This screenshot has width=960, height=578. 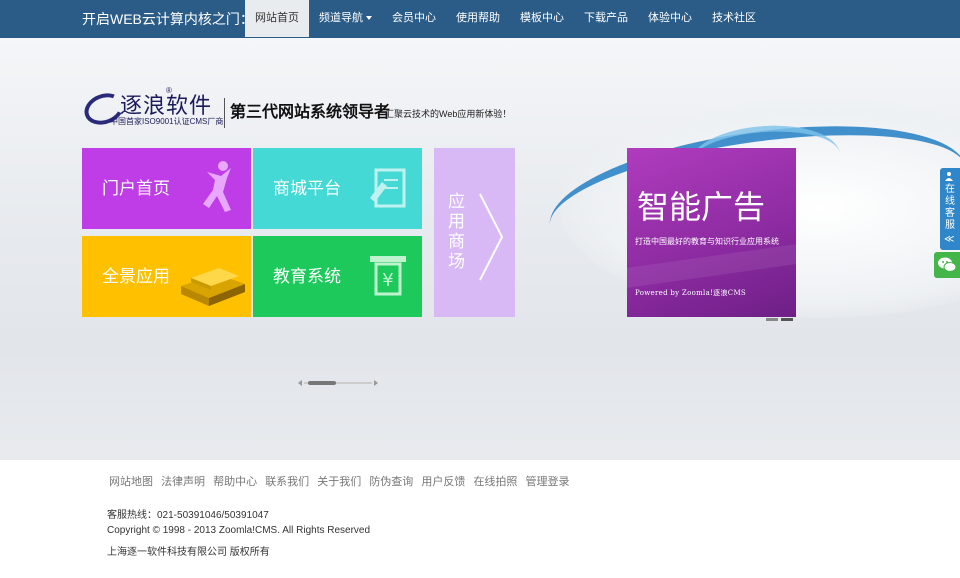 What do you see at coordinates (307, 188) in the screenshot?
I see `tile-label: 商城平台` at bounding box center [307, 188].